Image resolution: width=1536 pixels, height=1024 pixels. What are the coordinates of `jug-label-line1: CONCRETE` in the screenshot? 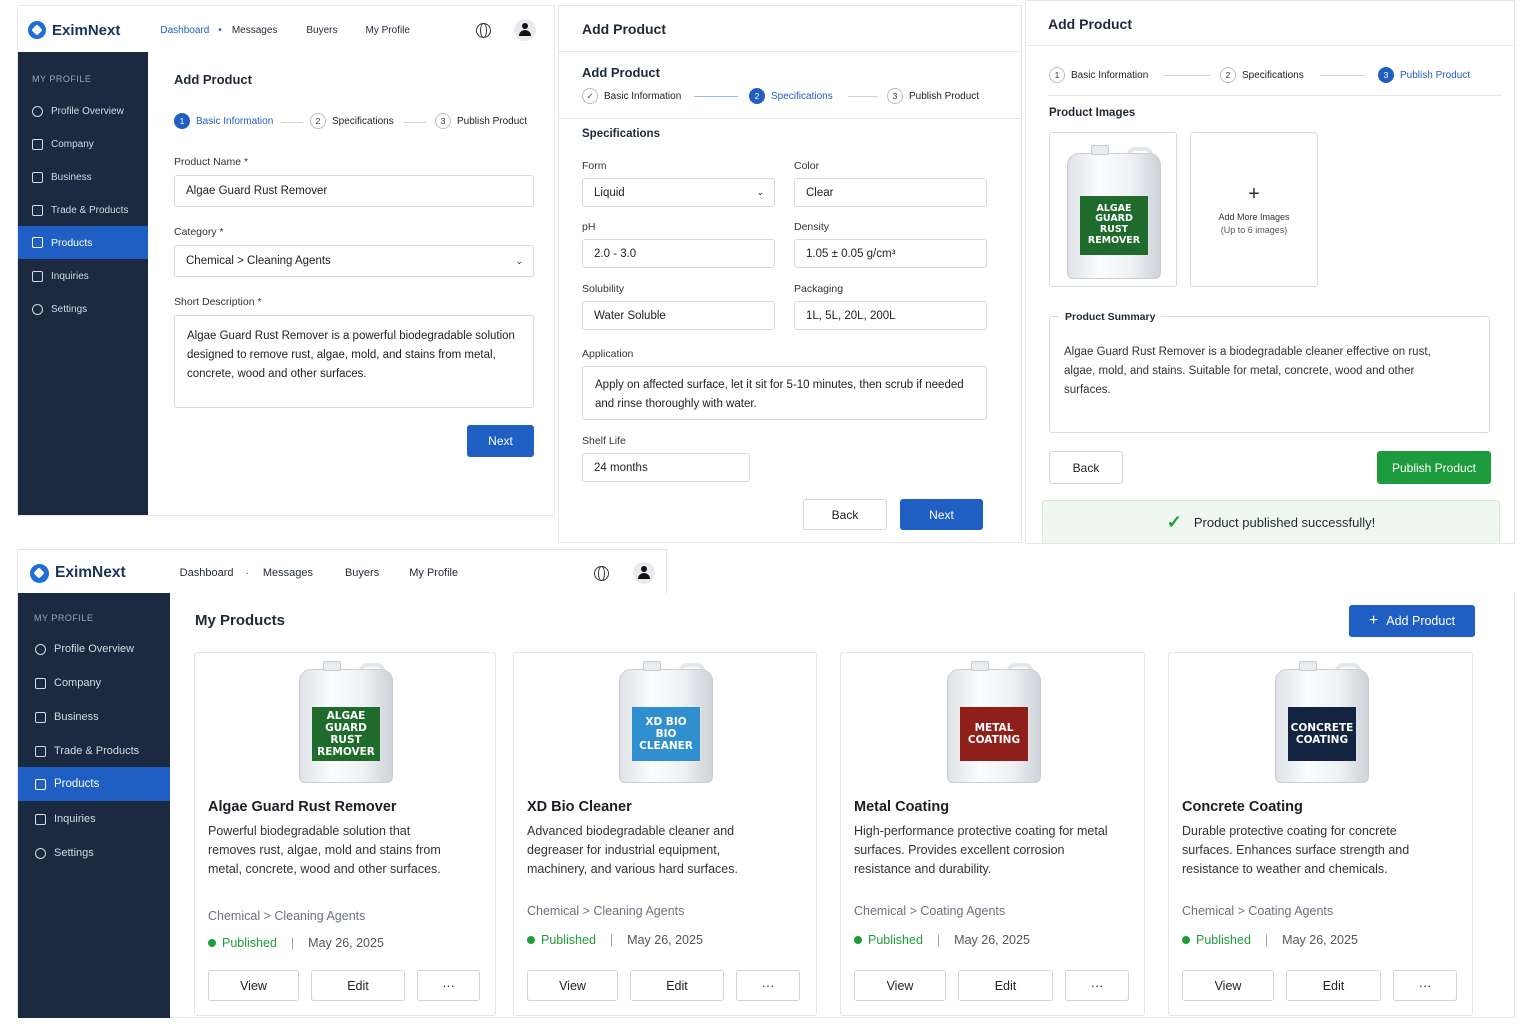 It's located at (1322, 728).